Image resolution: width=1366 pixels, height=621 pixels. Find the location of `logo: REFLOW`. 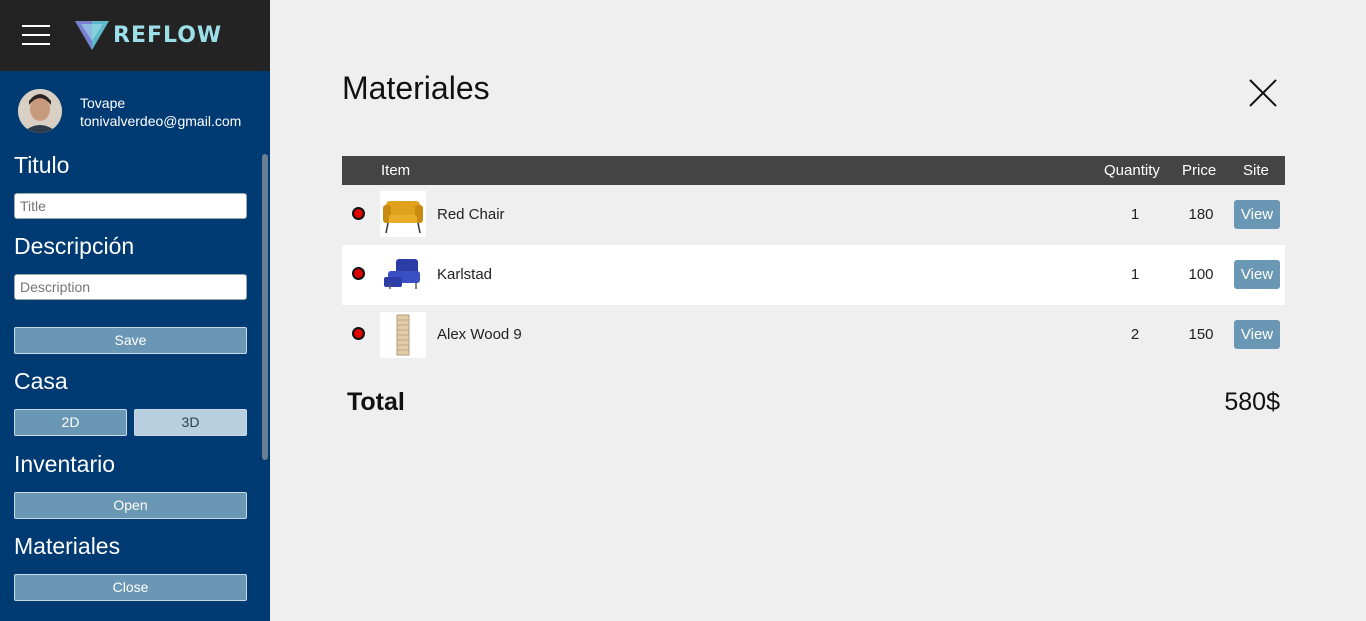

logo: REFLOW is located at coordinates (148, 35).